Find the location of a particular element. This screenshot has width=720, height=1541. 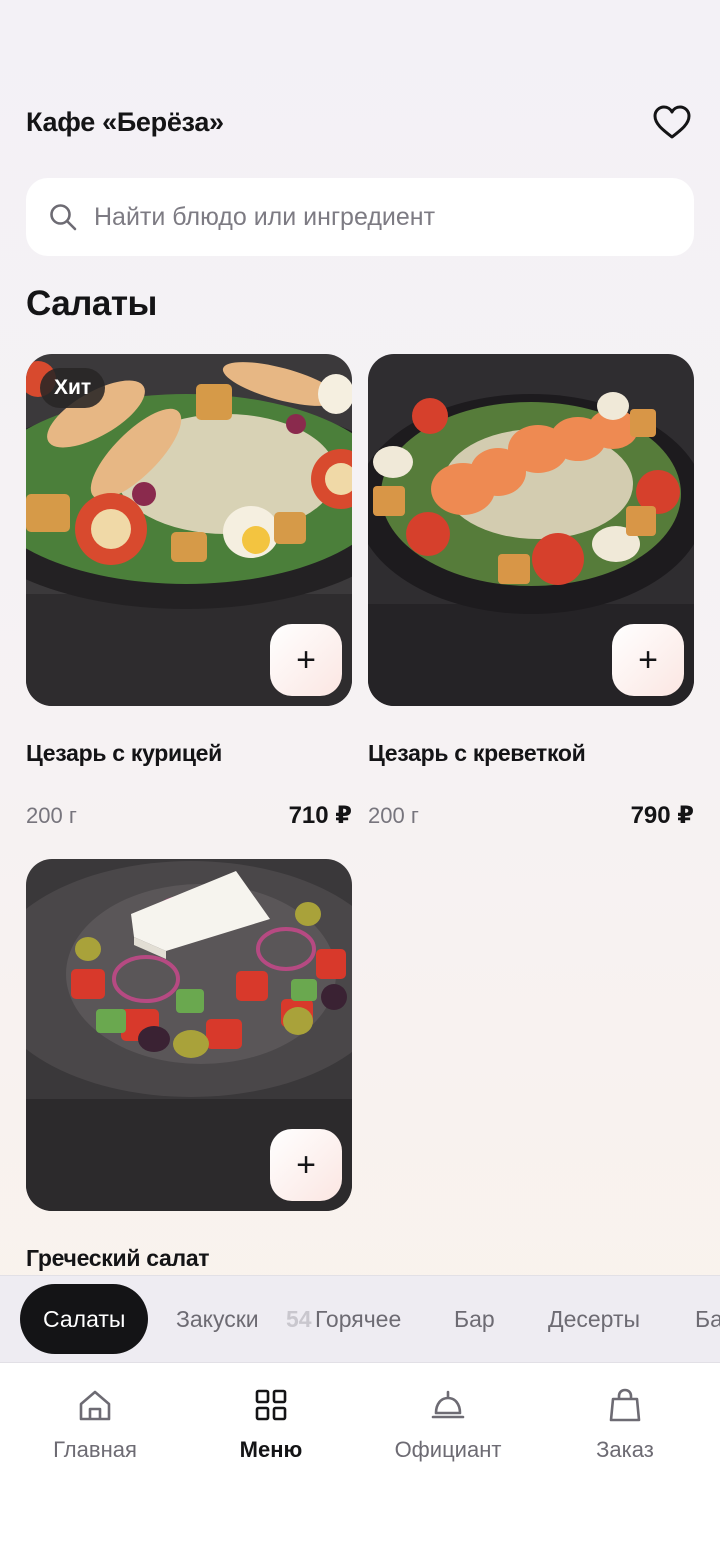

tab-label: Главная is located at coordinates (95, 1449).